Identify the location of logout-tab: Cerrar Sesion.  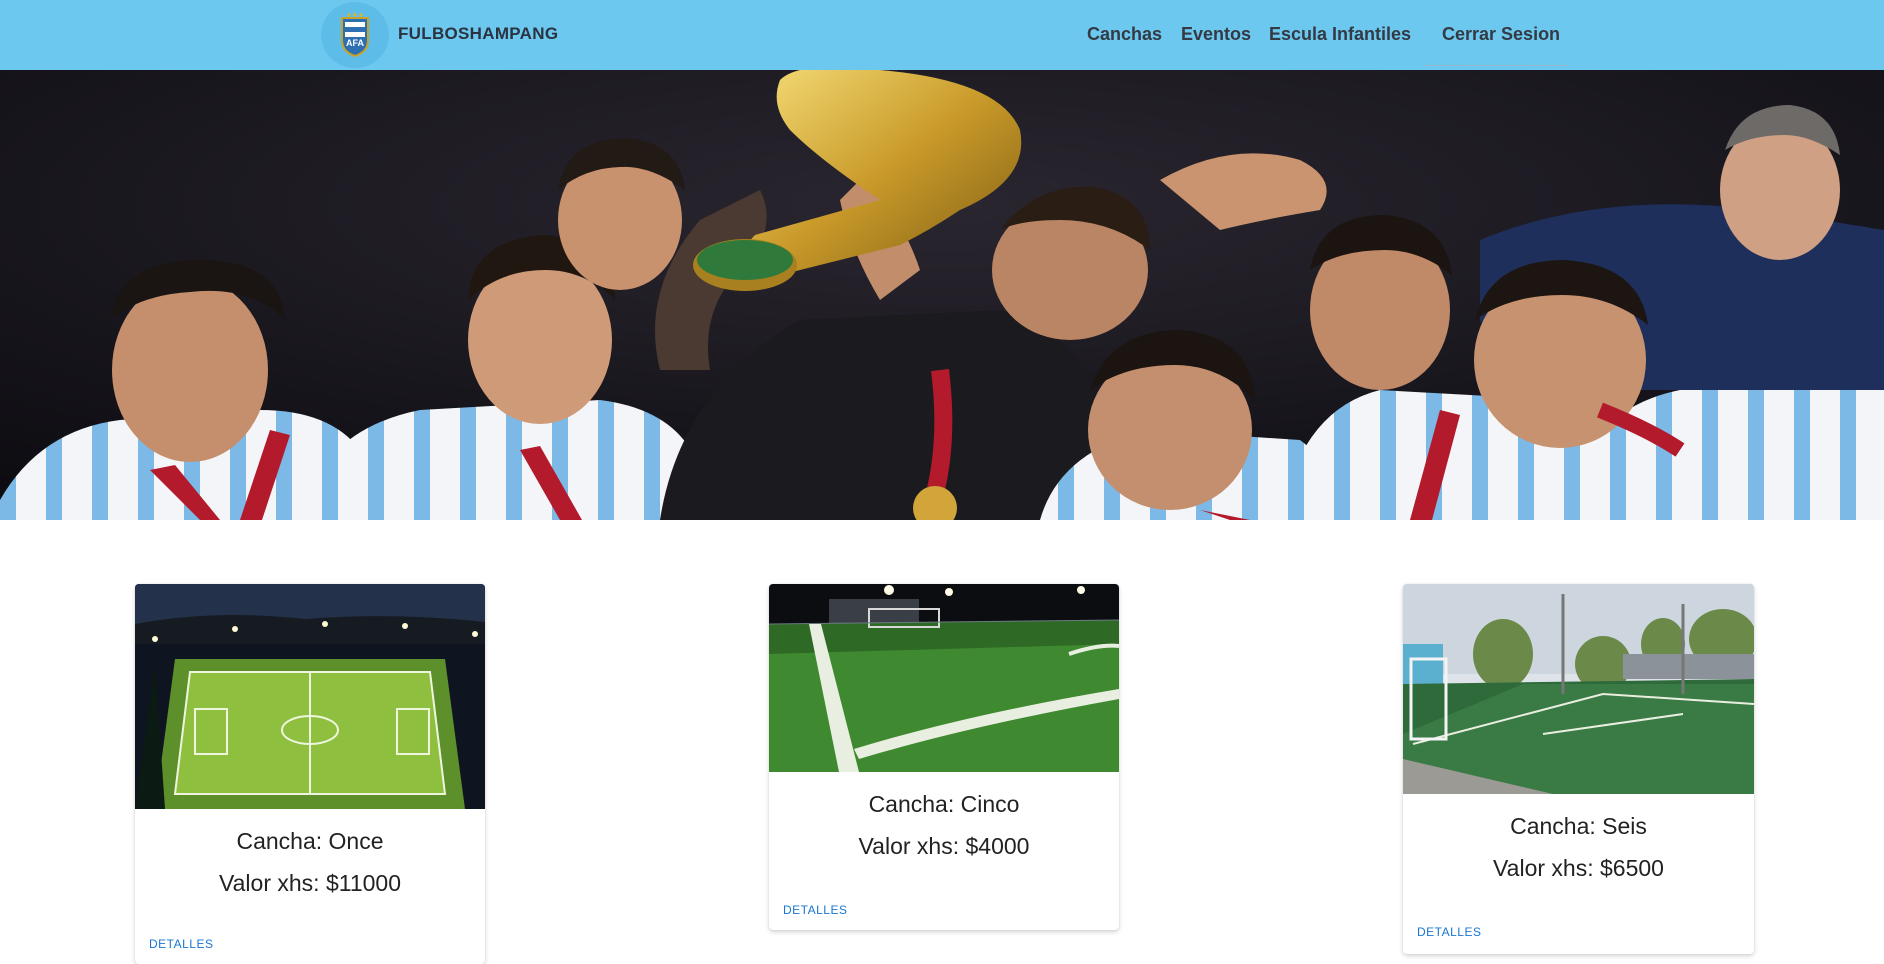
(1497, 39).